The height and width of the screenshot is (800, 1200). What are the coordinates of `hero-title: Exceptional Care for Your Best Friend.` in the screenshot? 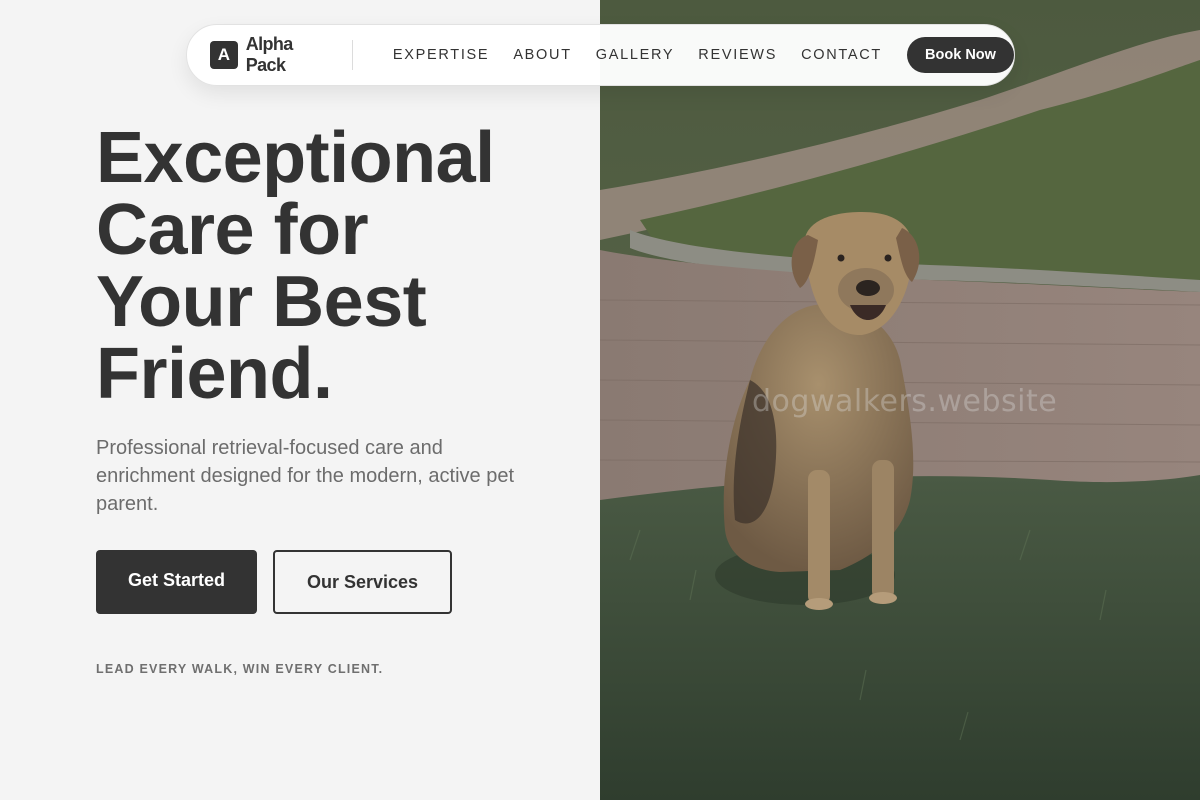 It's located at (295, 266).